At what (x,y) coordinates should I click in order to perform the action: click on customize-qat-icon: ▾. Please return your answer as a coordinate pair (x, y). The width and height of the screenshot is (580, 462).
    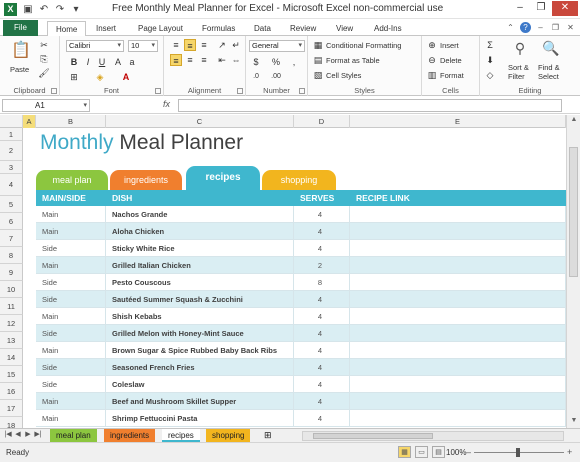
    Looking at the image, I should click on (76, 10).